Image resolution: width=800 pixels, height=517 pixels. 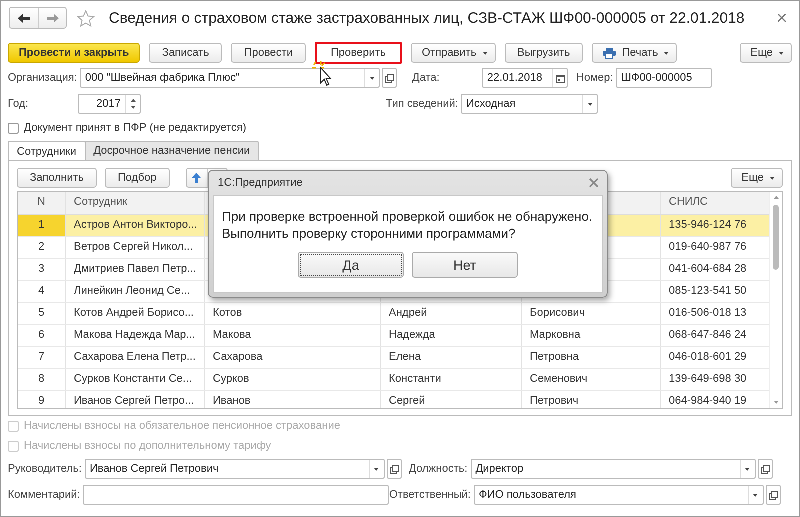 I want to click on scrollbar, so click(x=775, y=300).